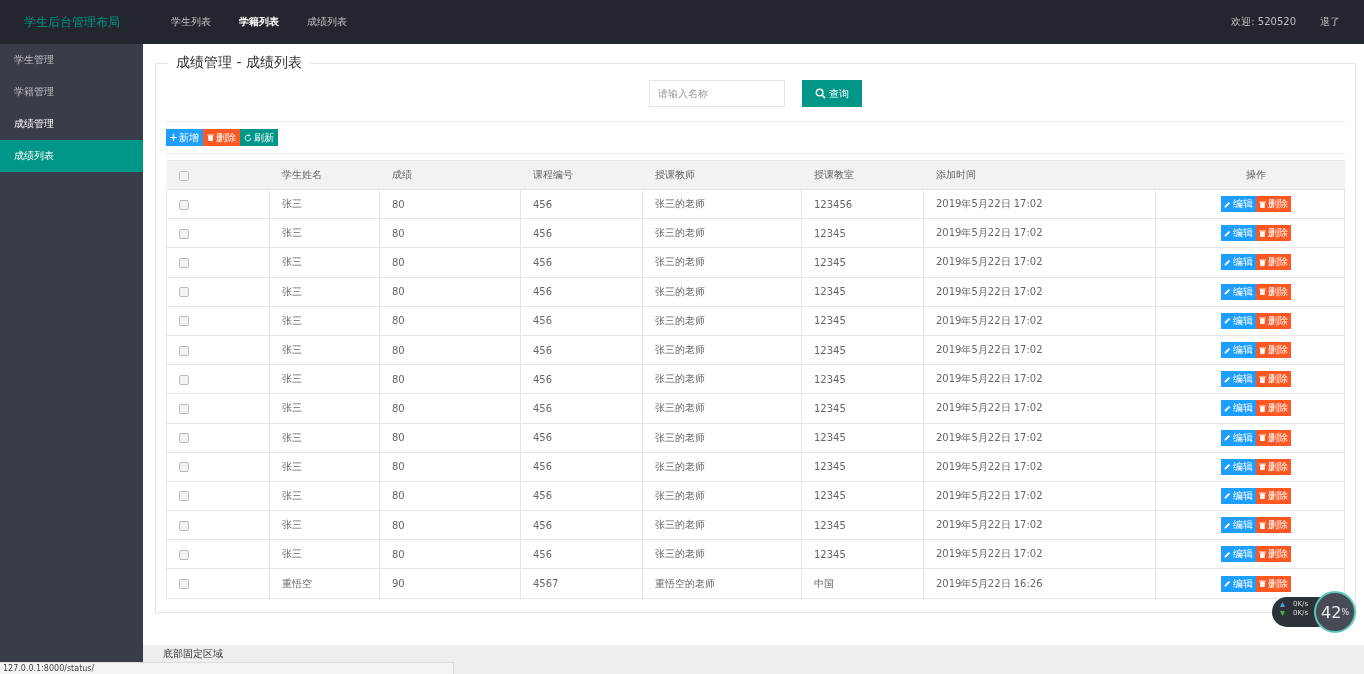  Describe the element at coordinates (71, 60) in the screenshot. I see `sidebar-item: 学生管理` at that location.